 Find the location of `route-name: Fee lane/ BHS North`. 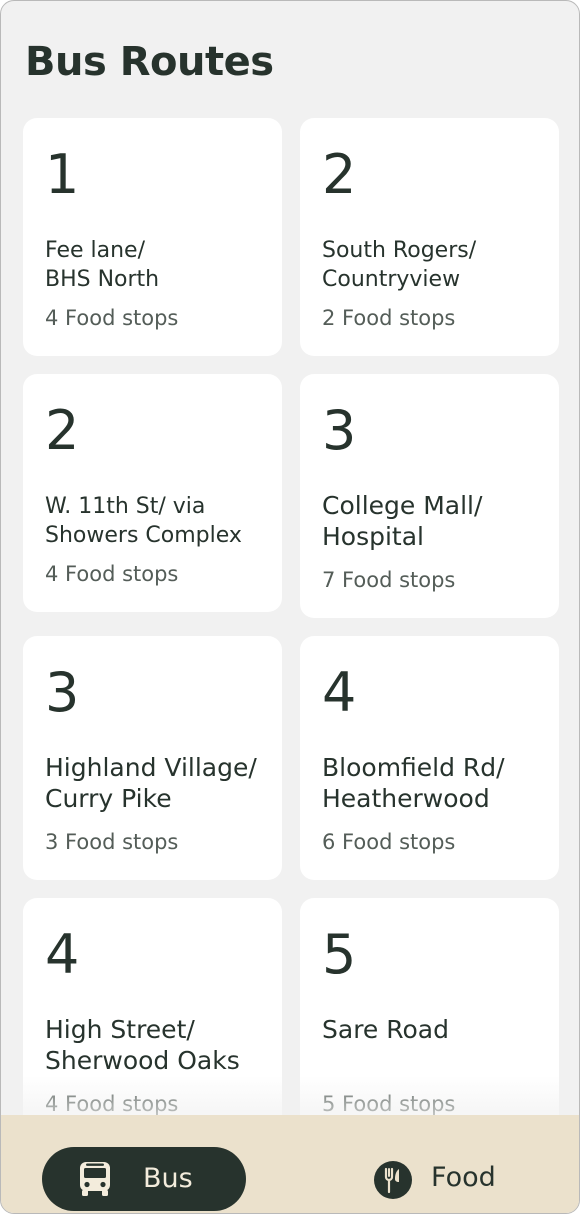

route-name: Fee lane/ BHS North is located at coordinates (102, 265).